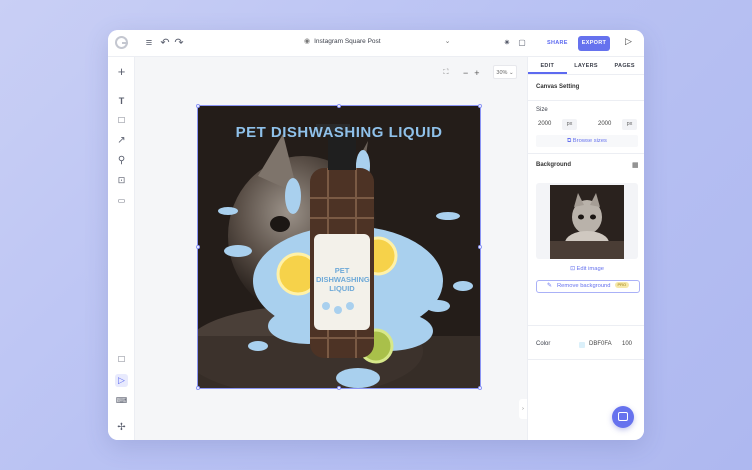 The image size is (752, 470). Describe the element at coordinates (628, 41) in the screenshot. I see `present-play-icon: ▷` at that location.